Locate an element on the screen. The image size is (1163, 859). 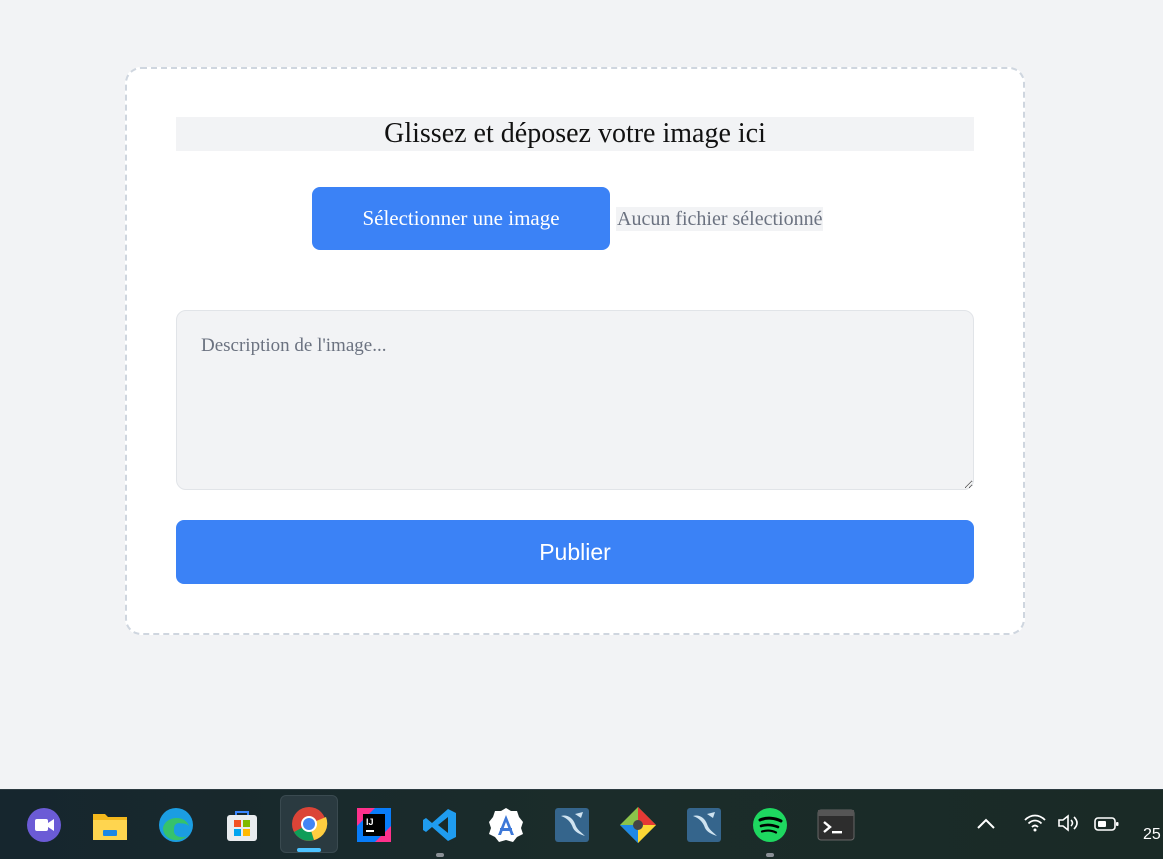
publish-button: Publier is located at coordinates (575, 552).